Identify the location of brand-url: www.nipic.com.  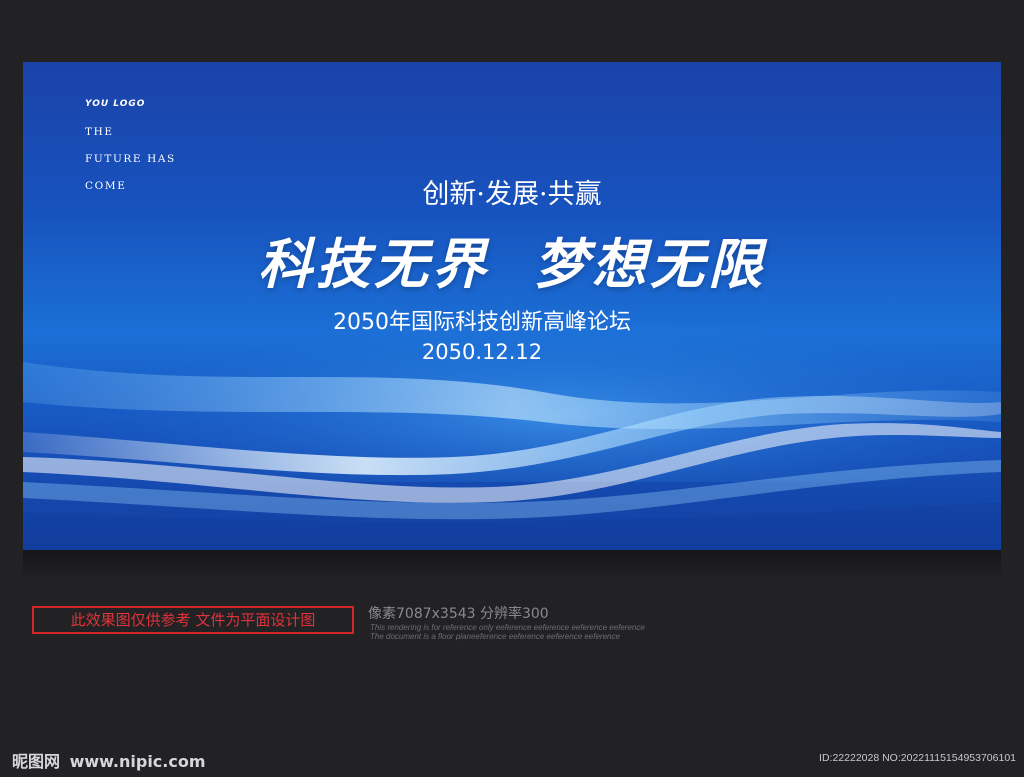
(138, 761).